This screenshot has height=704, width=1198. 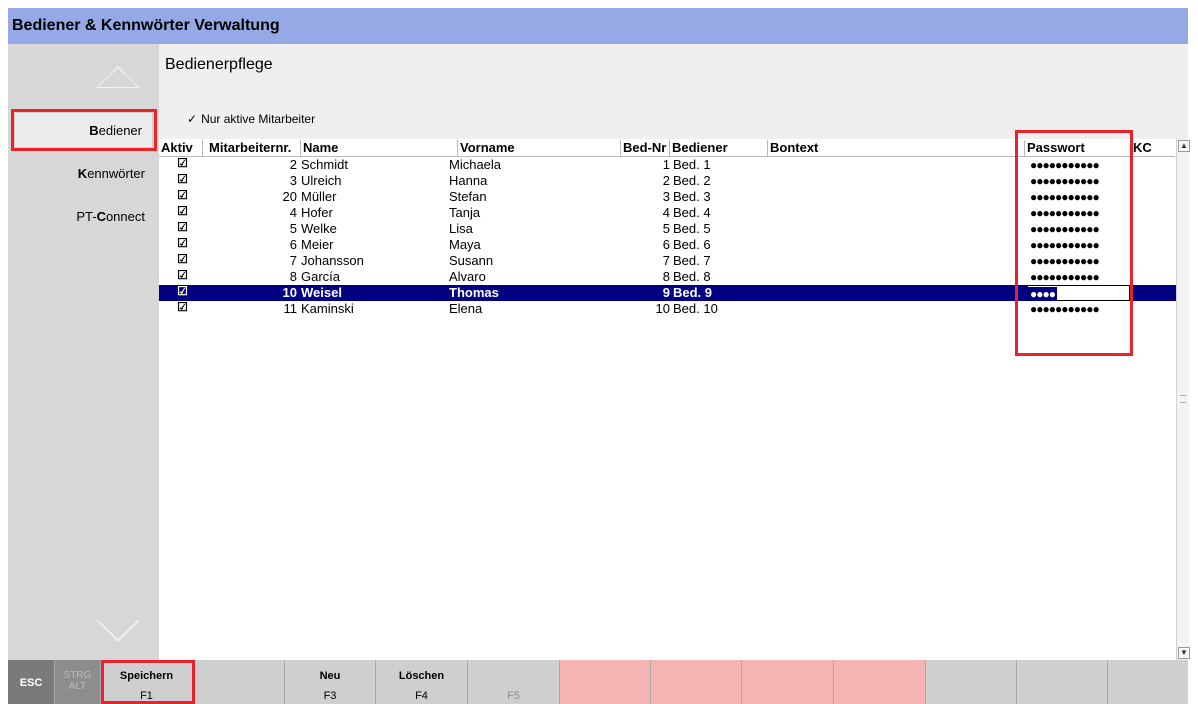 I want to click on cell-bediener: Bed. 7, so click(x=692, y=260).